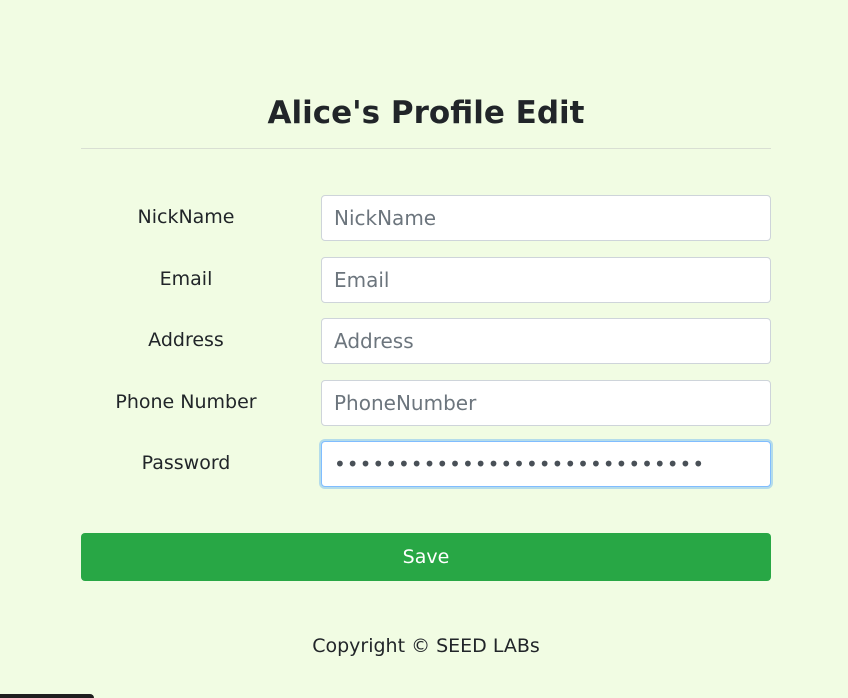  I want to click on footer-copyright: Copyright © SEED LABs, so click(426, 646).